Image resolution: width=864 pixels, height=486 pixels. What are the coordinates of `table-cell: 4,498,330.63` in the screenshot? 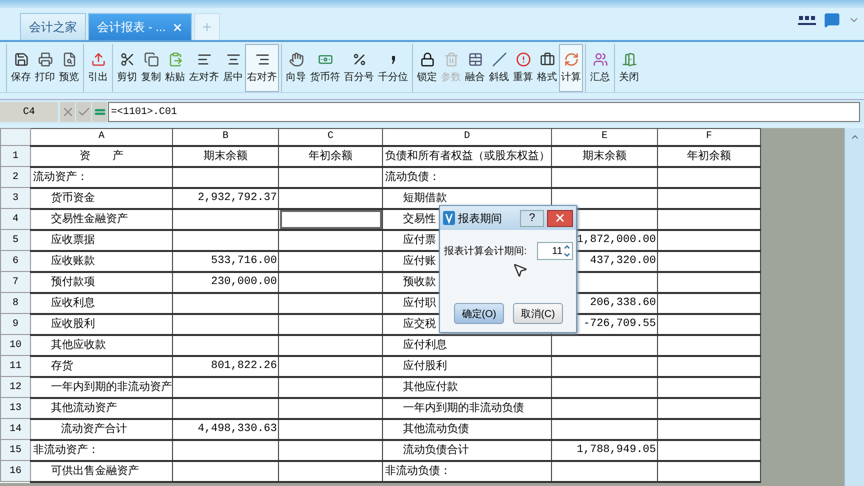 It's located at (225, 429).